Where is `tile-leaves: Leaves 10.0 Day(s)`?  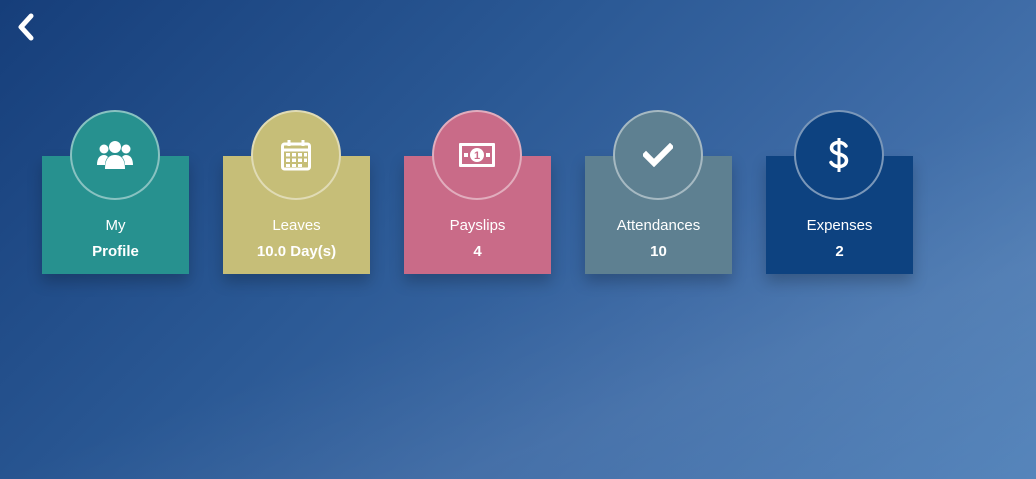
tile-leaves: Leaves 10.0 Day(s) is located at coordinates (296, 192).